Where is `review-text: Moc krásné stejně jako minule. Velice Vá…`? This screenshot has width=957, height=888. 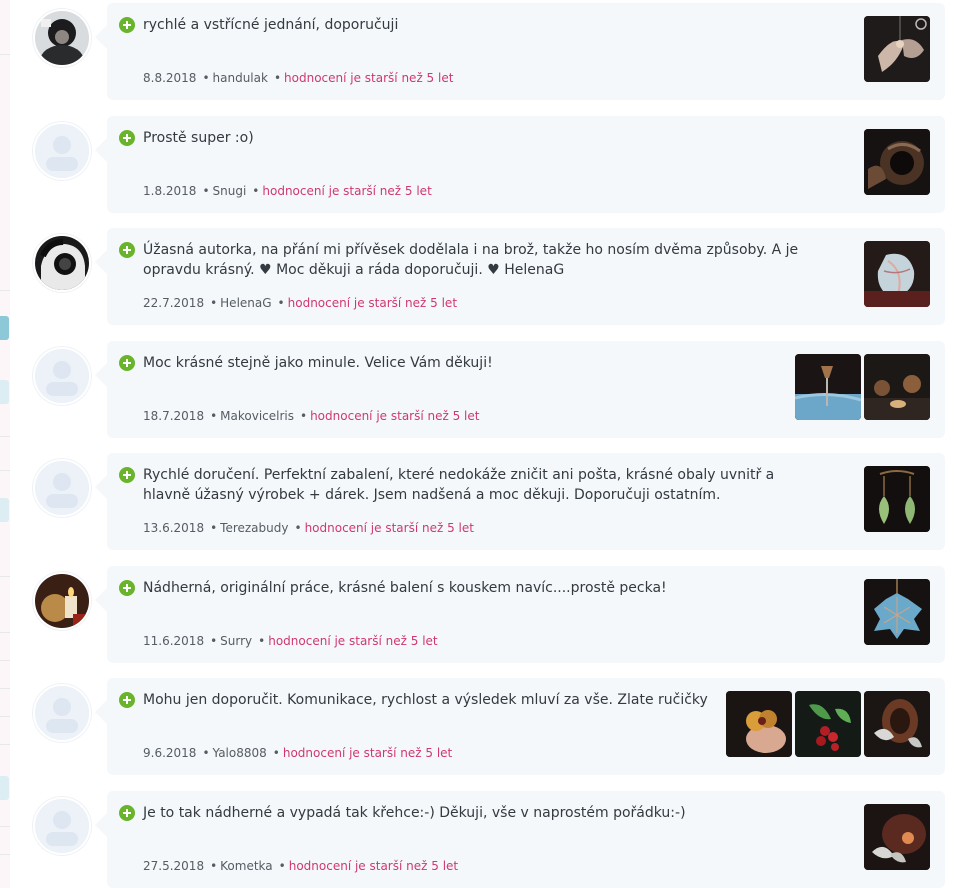
review-text: Moc krásné stejně jako minule. Velice Vá… is located at coordinates (318, 363).